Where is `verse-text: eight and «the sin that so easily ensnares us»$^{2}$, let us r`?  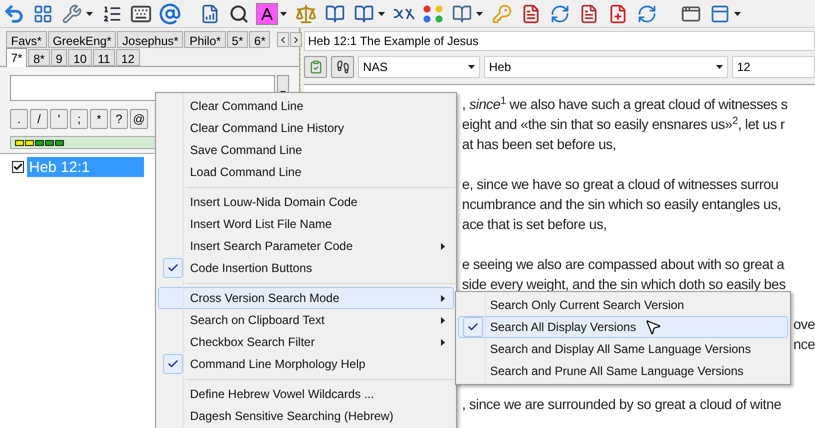 verse-text: eight and «the sin that so easily ensnares us»$^{2}$, let us r is located at coordinates (623, 124).